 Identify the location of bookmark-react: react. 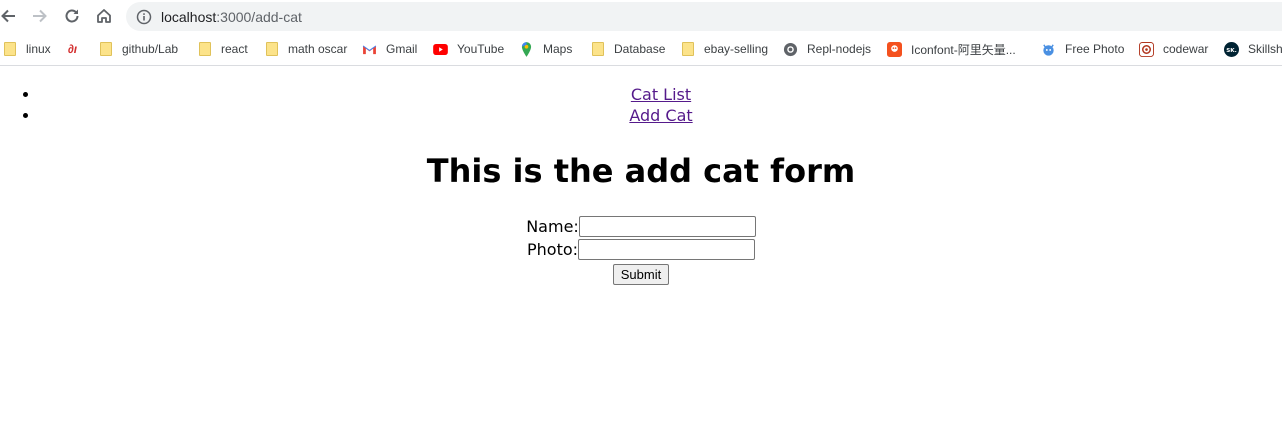
(222, 49).